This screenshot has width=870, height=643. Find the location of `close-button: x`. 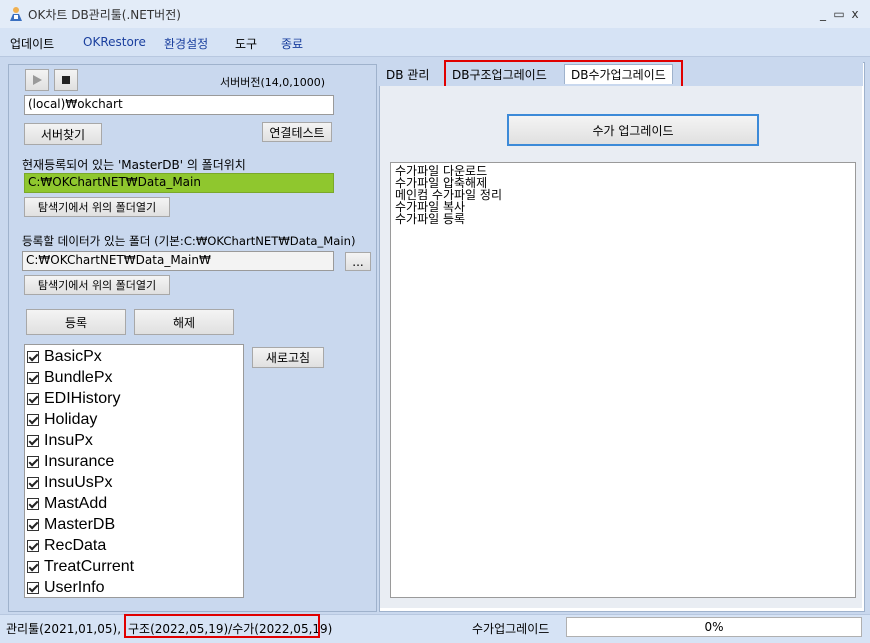

close-button: x is located at coordinates (855, 14).